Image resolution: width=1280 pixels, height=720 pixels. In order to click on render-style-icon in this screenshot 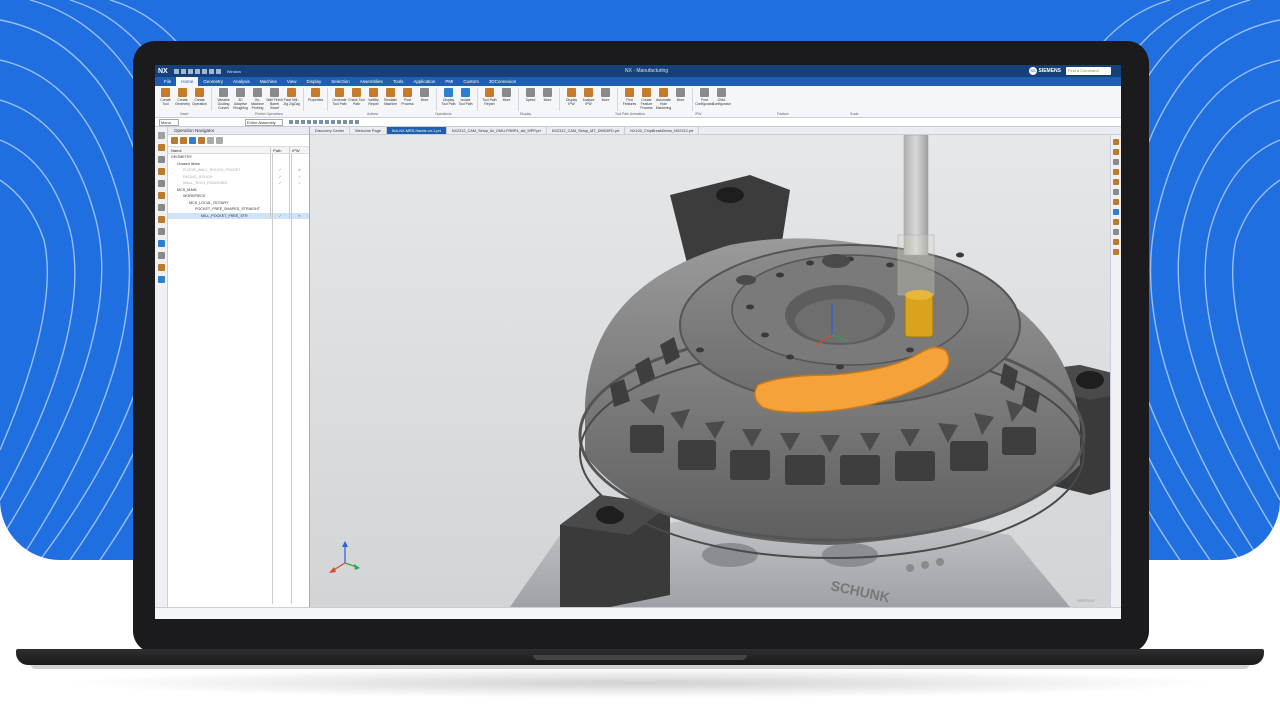, I will do `click(1116, 142)`.